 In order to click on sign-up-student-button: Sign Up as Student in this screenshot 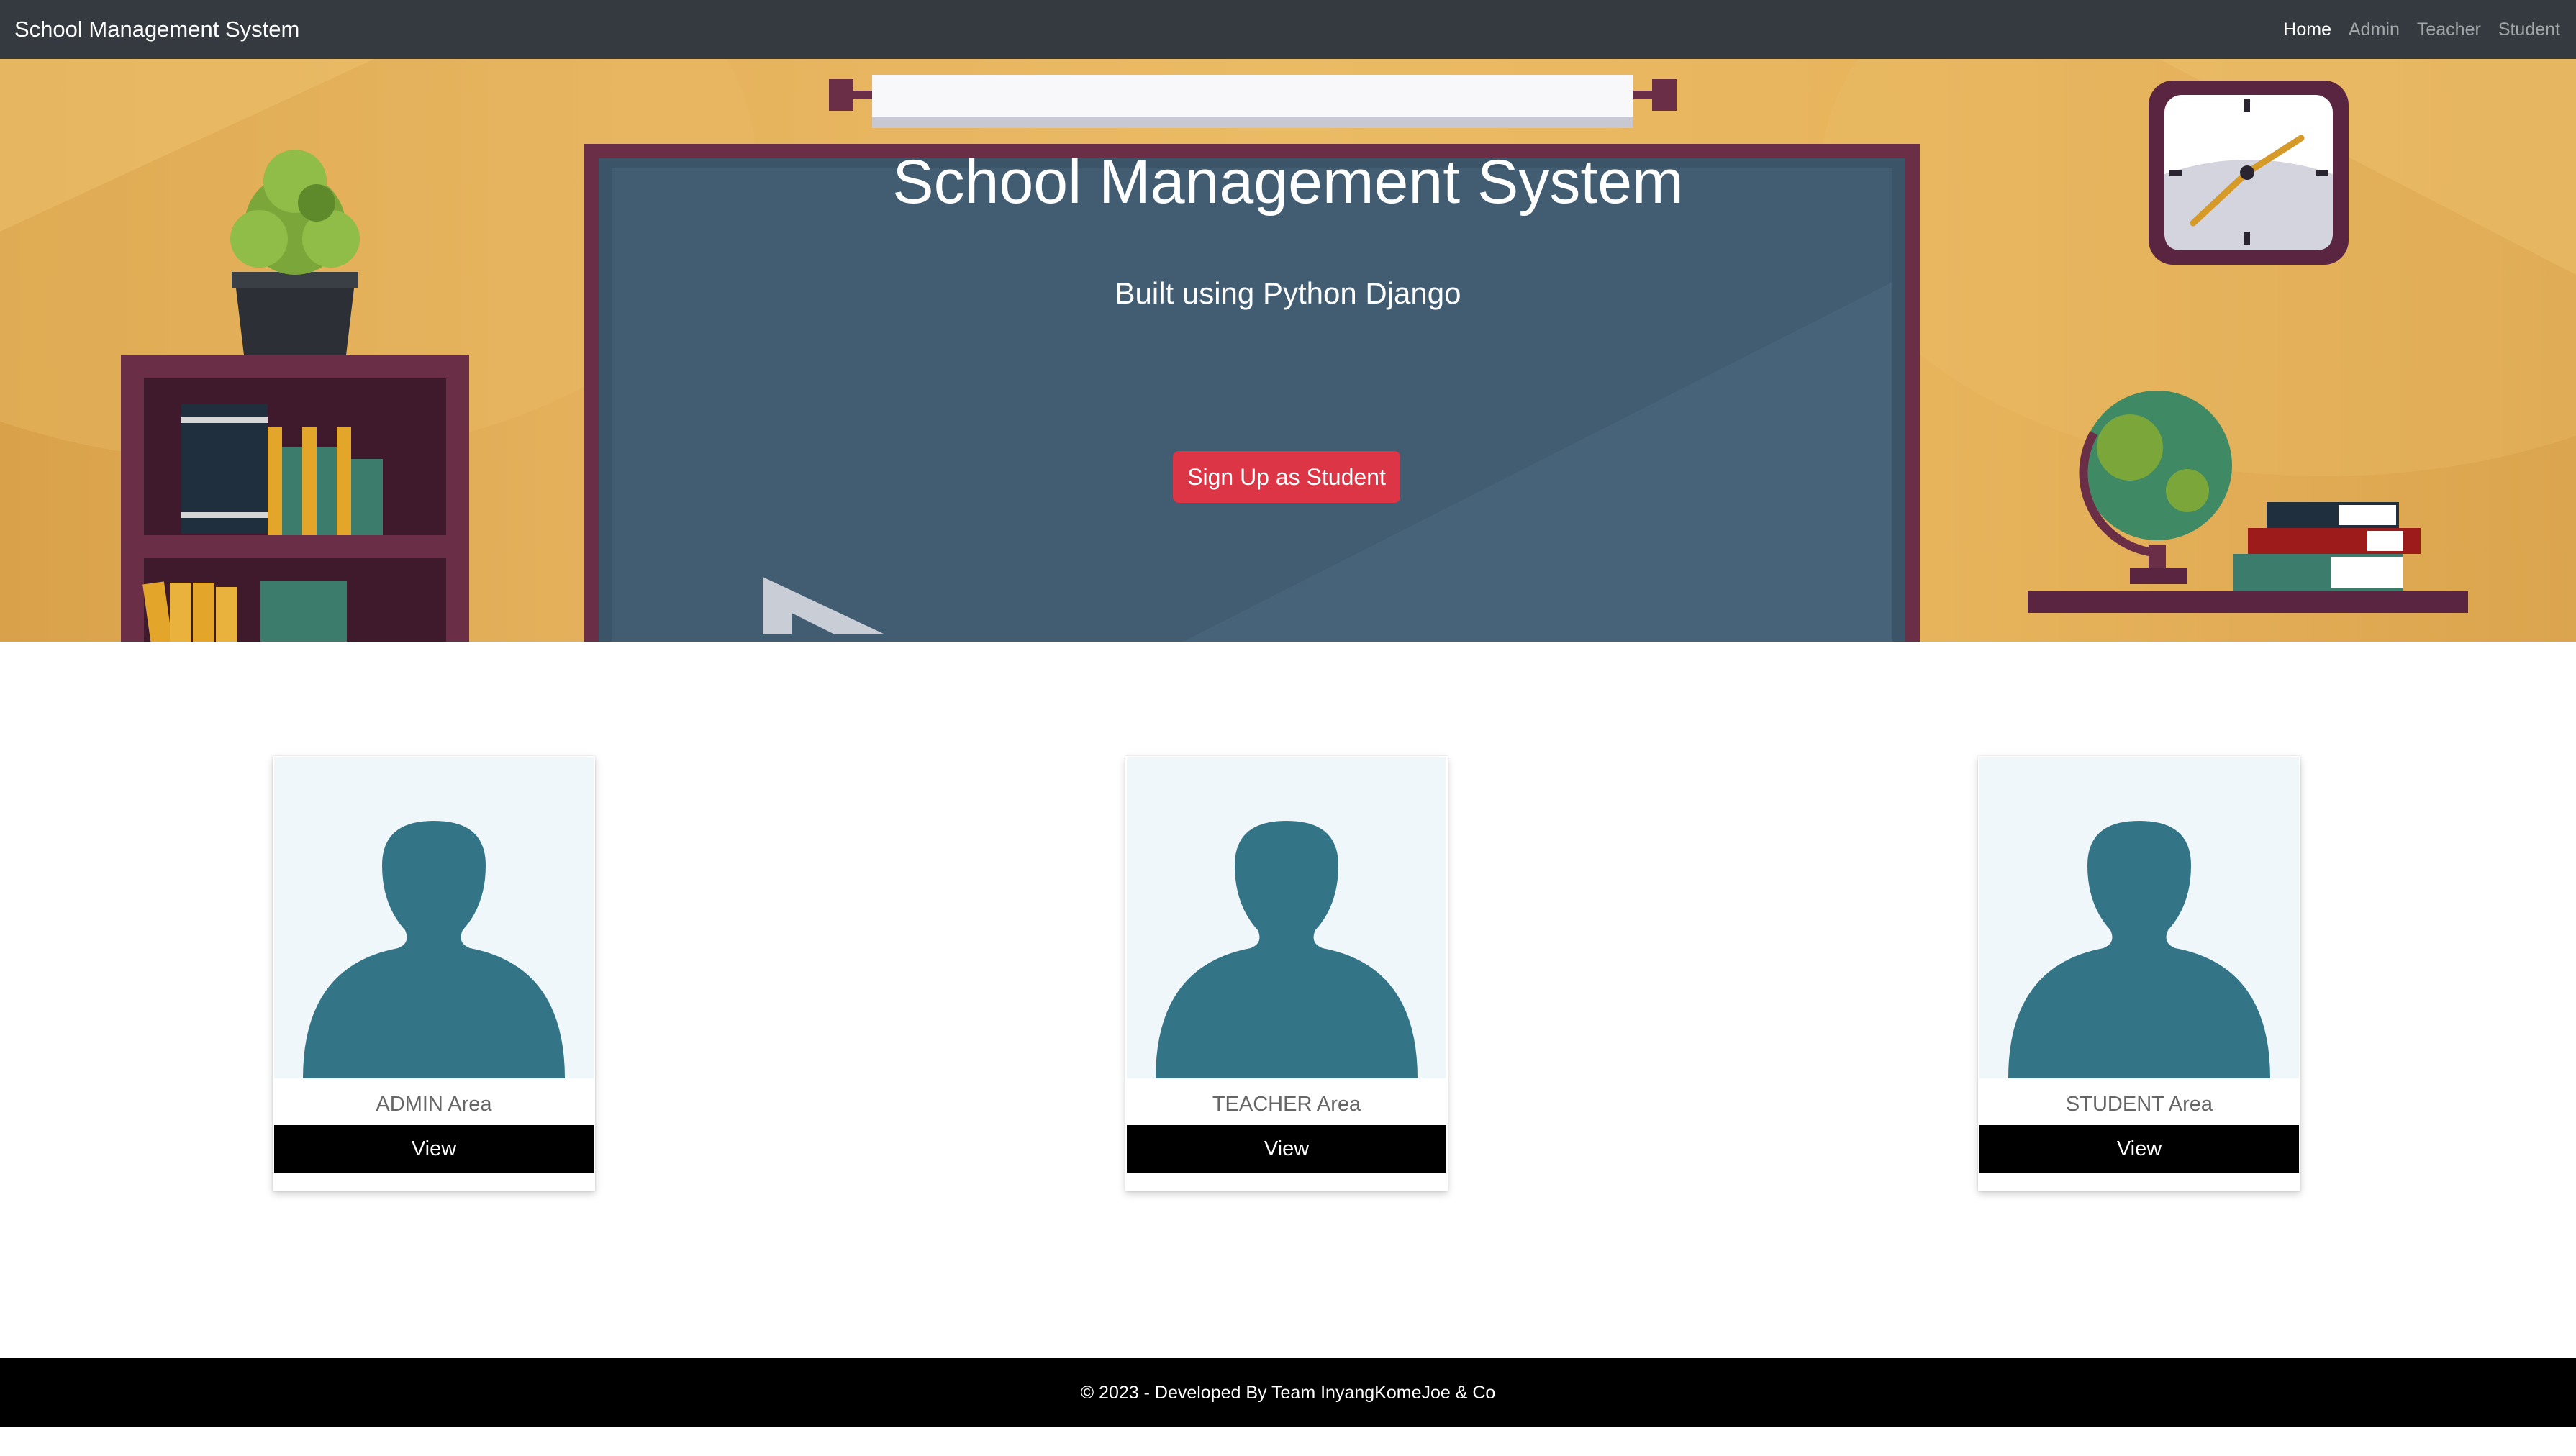, I will do `click(1286, 477)`.